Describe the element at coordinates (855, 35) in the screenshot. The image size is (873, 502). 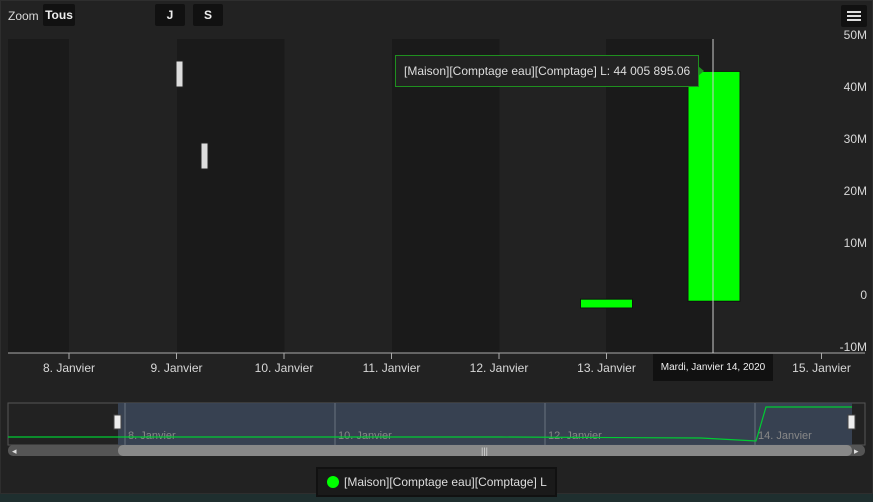
I see `y-tick-label: 50M` at that location.